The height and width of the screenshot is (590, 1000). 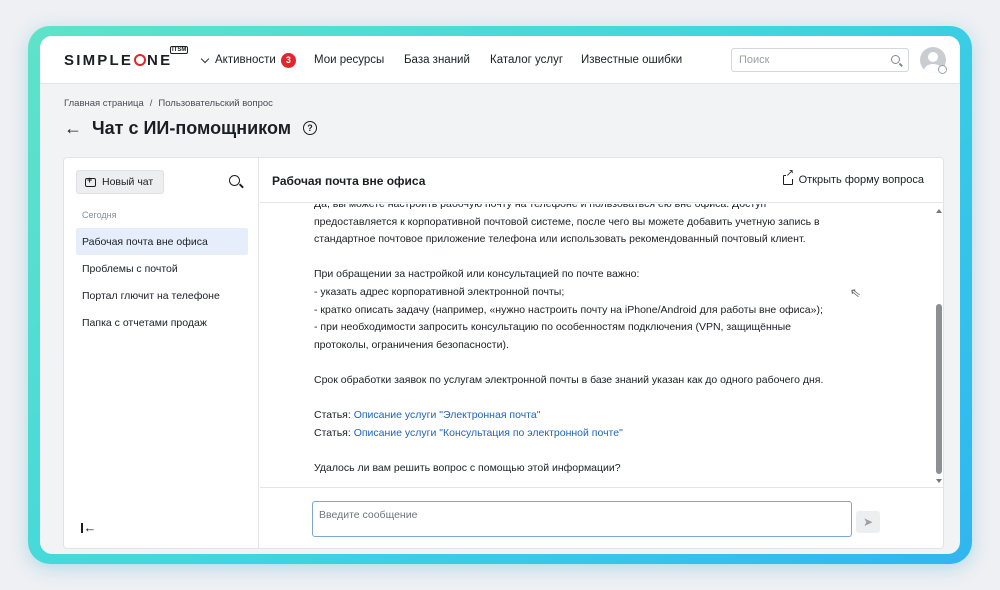 What do you see at coordinates (349, 181) in the screenshot?
I see `chat-title: Рабочая почта вне офиса` at bounding box center [349, 181].